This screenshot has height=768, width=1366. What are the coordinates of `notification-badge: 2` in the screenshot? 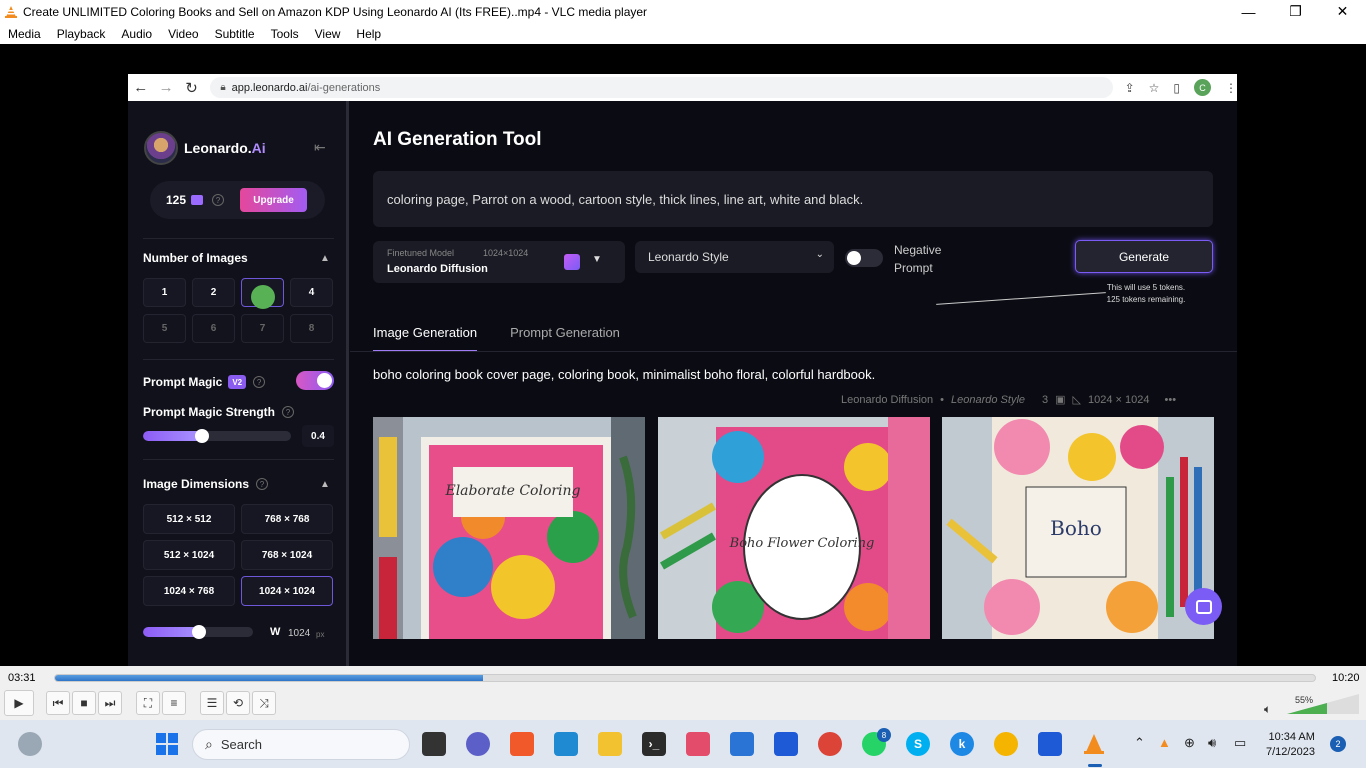 It's located at (1338, 744).